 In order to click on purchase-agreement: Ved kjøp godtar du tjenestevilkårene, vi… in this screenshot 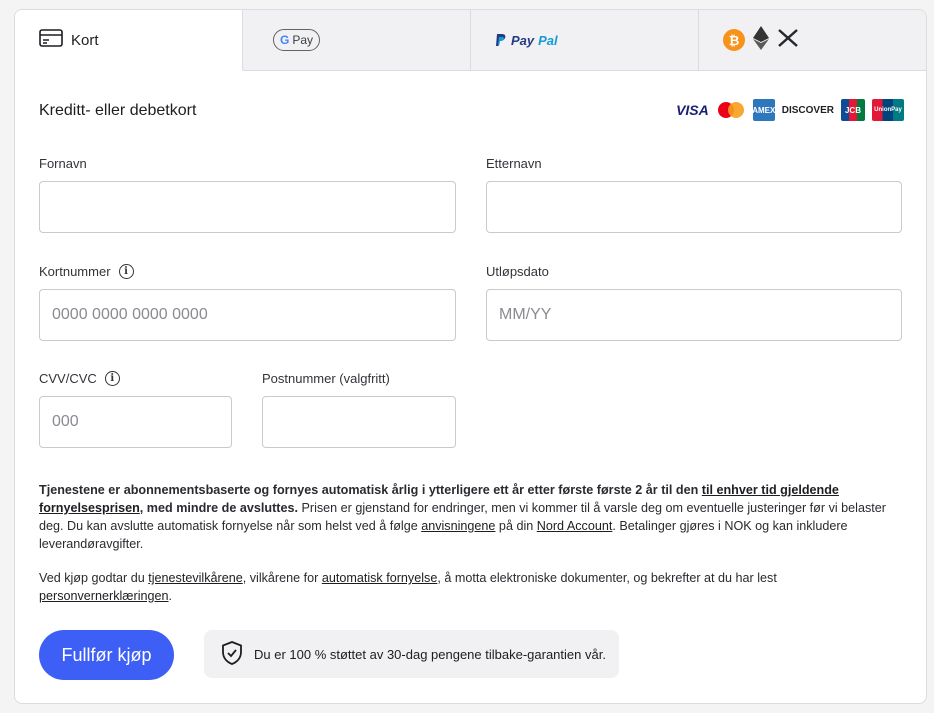, I will do `click(408, 587)`.